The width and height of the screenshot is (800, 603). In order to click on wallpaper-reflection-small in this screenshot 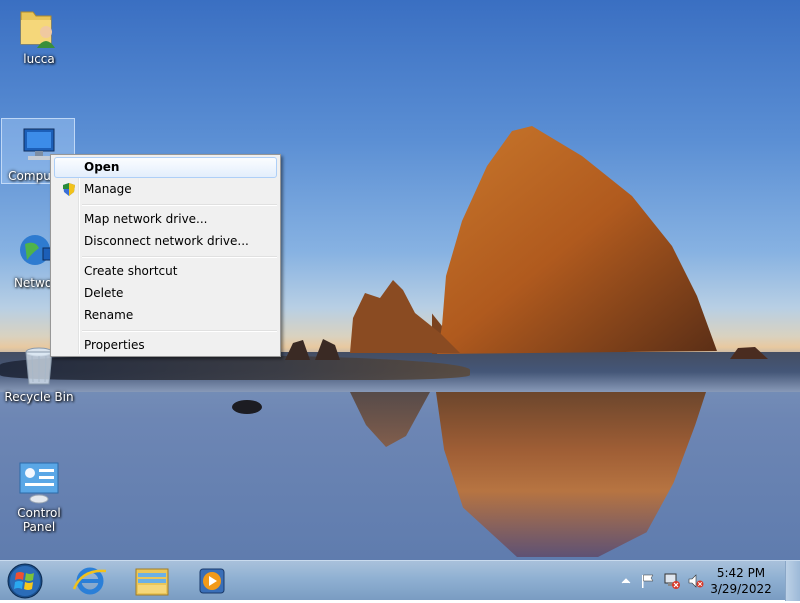, I will do `click(390, 419)`.